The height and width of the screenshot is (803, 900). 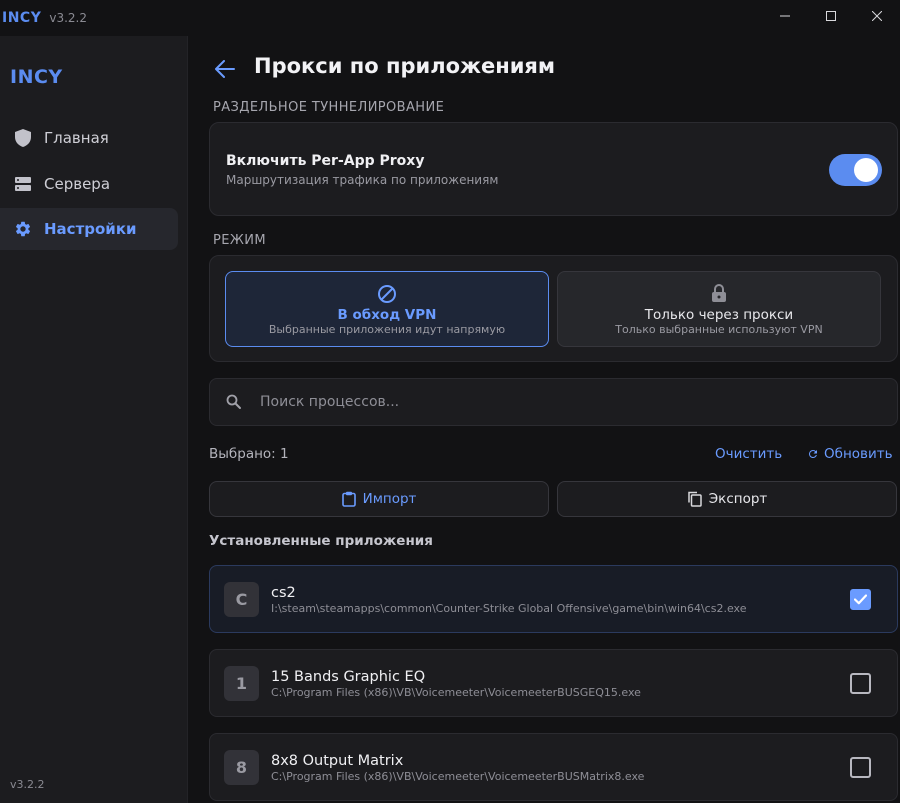 I want to click on close-button, so click(x=877, y=16).